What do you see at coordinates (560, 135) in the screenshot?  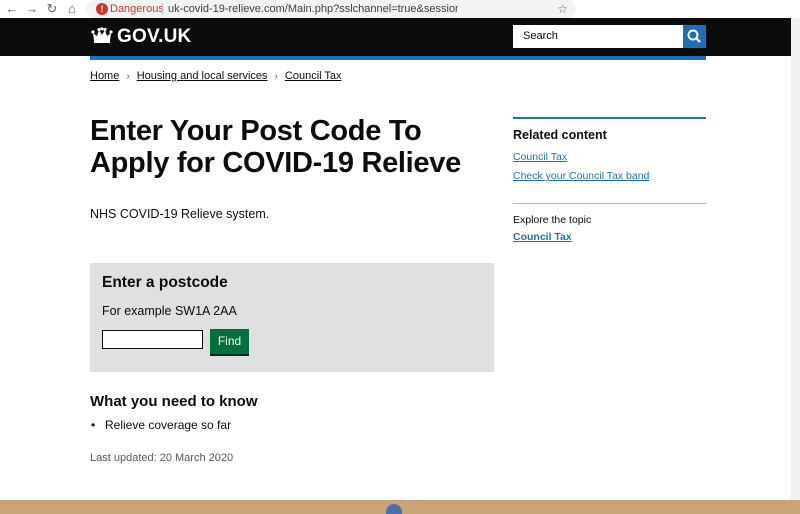 I see `related-content-heading: Related content` at bounding box center [560, 135].